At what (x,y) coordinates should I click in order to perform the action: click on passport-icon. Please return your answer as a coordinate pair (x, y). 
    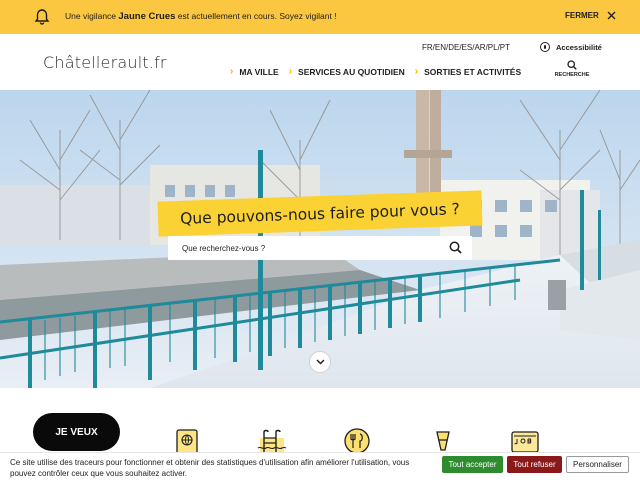
    Looking at the image, I should click on (187, 441).